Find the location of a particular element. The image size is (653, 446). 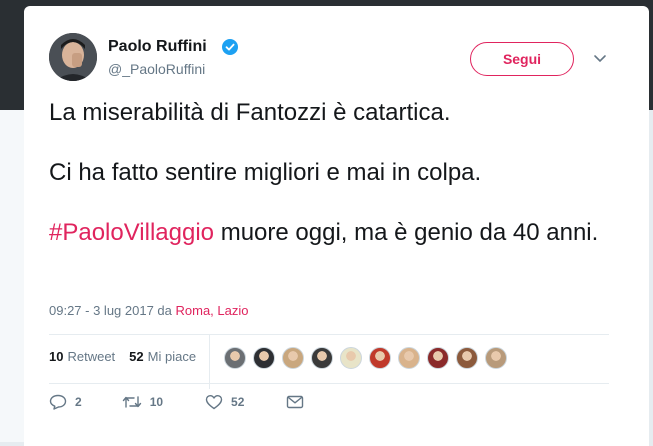

author-name: Paolo Ruffini is located at coordinates (157, 47).